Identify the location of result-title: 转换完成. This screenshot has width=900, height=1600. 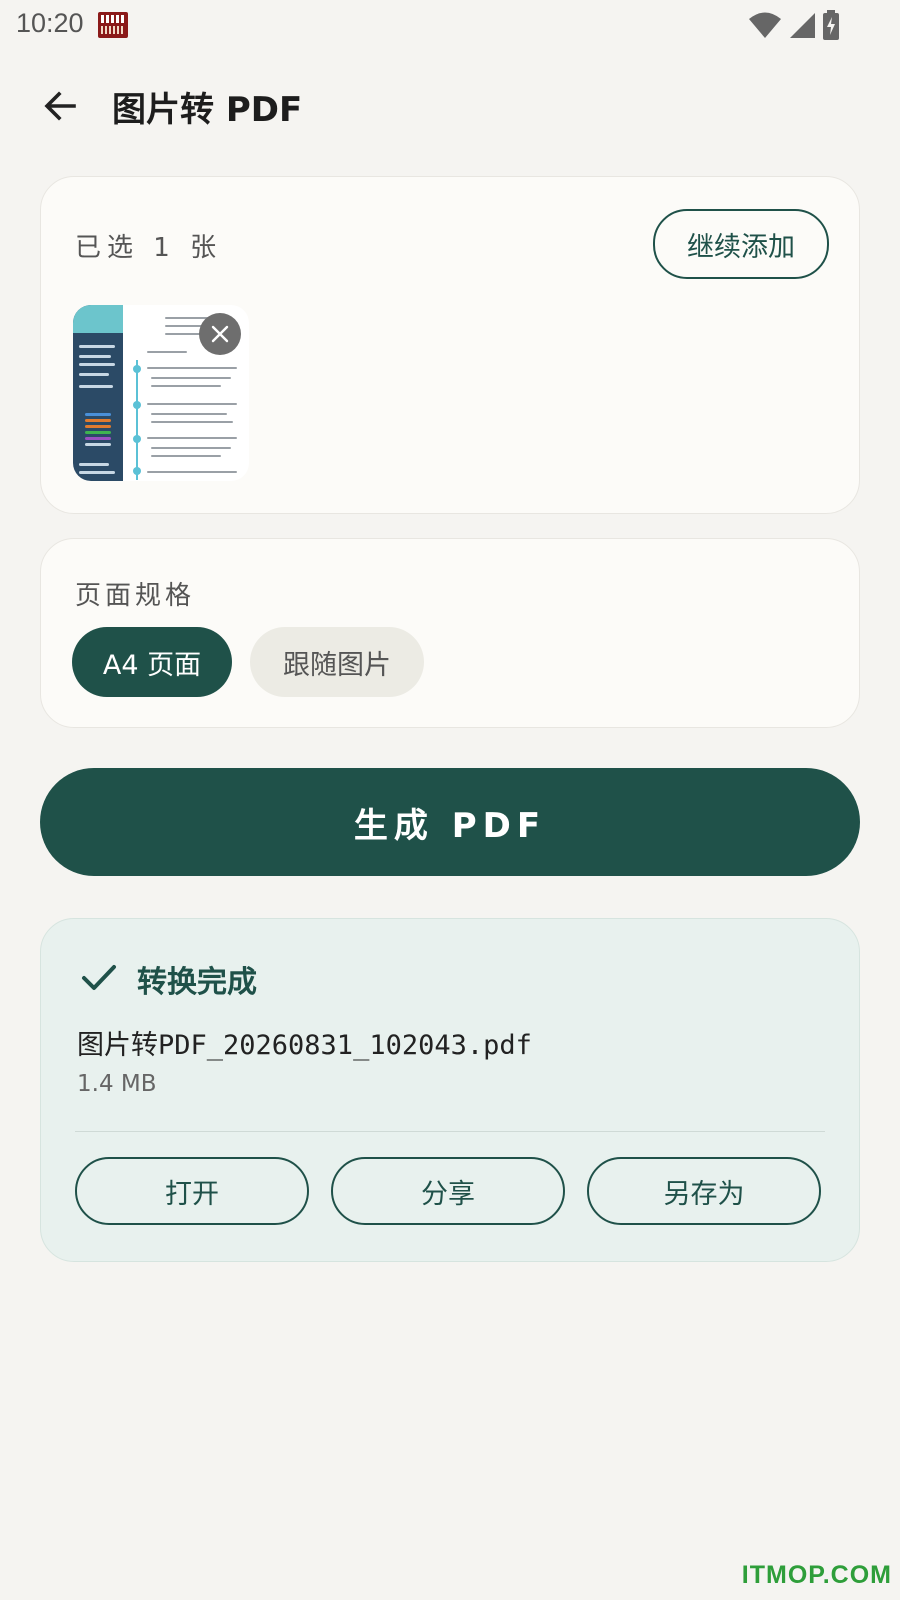
(197, 982).